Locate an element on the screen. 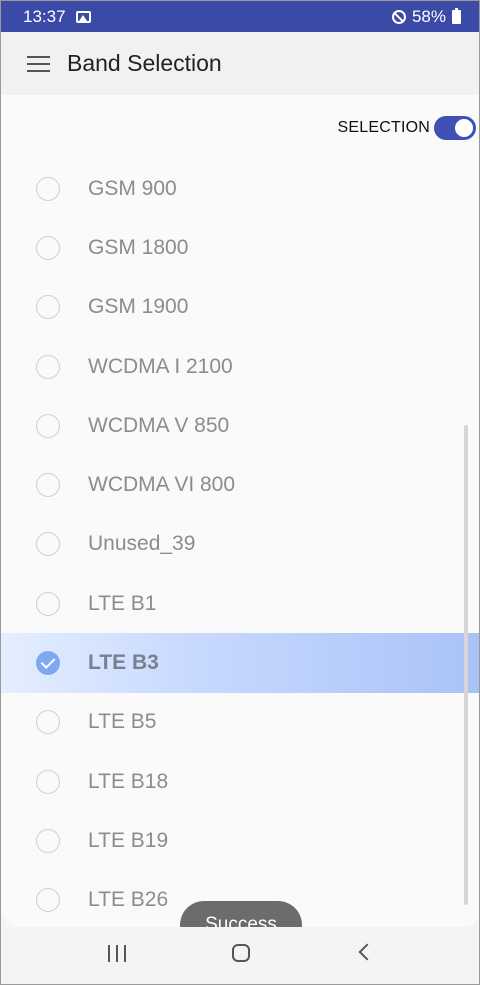 This screenshot has width=480, height=985. band-label: LTE B3 is located at coordinates (123, 663).